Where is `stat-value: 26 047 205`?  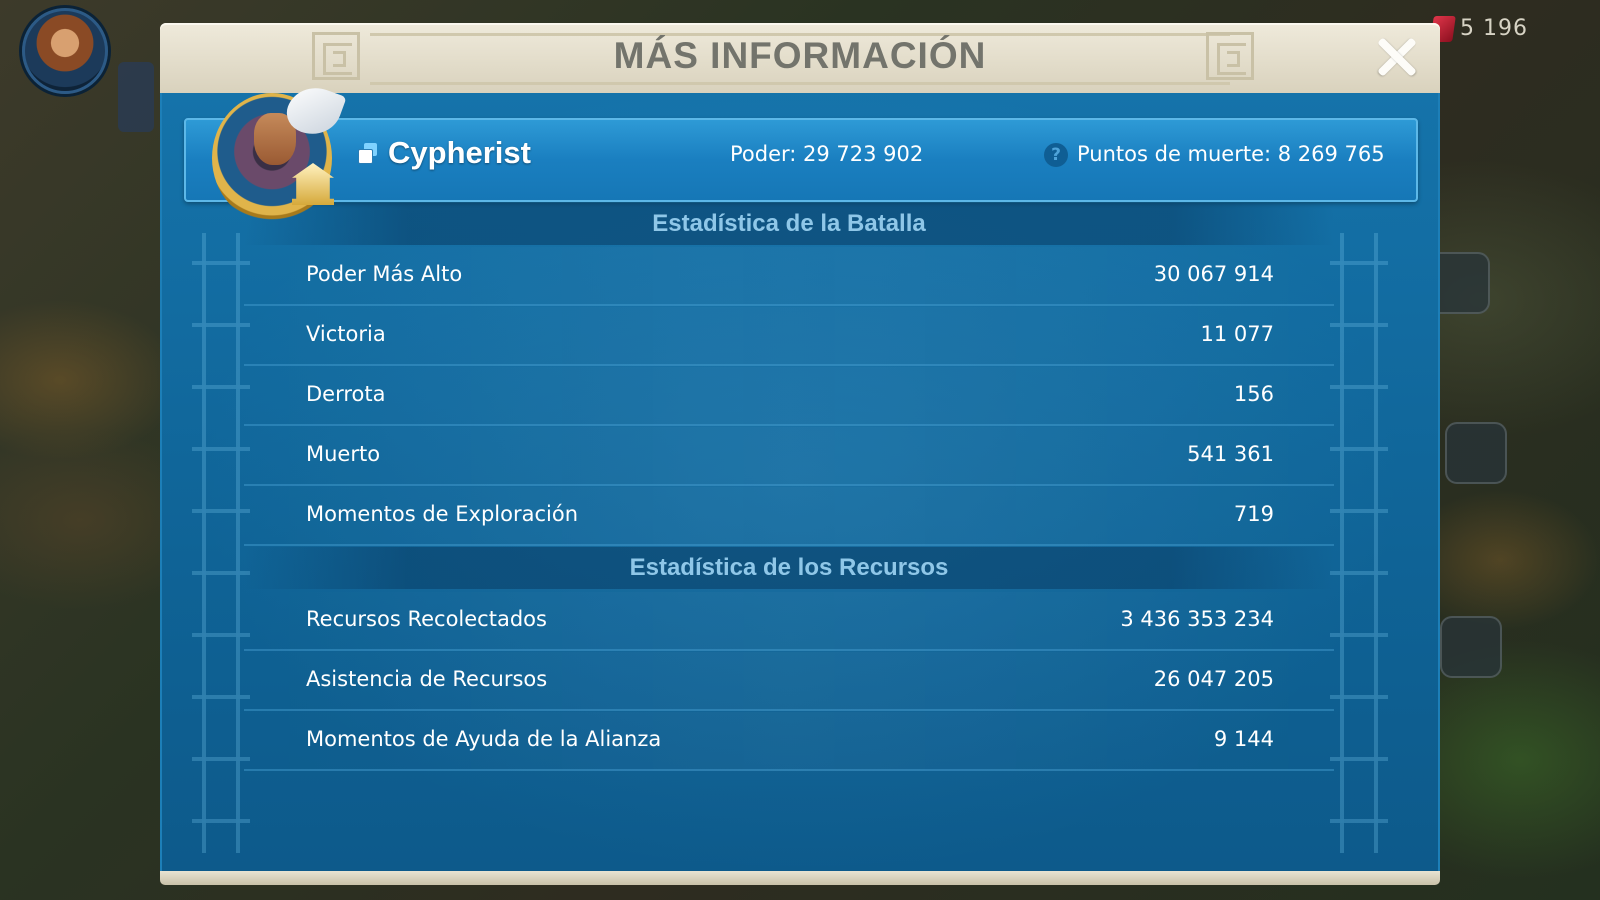 stat-value: 26 047 205 is located at coordinates (1213, 679).